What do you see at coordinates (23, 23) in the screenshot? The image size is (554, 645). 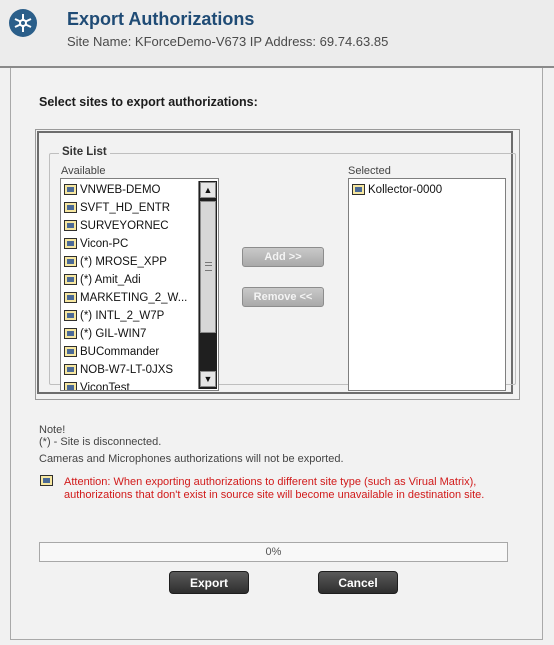 I see `gear-logo-icon` at bounding box center [23, 23].